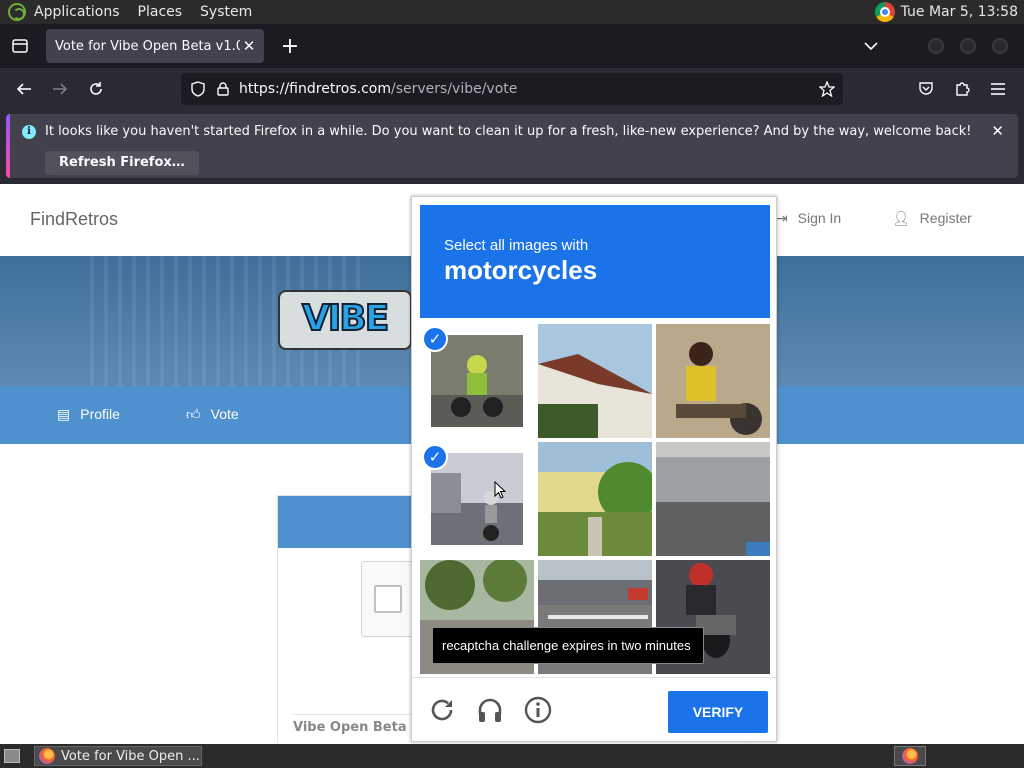 Image resolution: width=1024 pixels, height=768 pixels. What do you see at coordinates (500, 490) in the screenshot?
I see `mouse-cursor-icon` at bounding box center [500, 490].